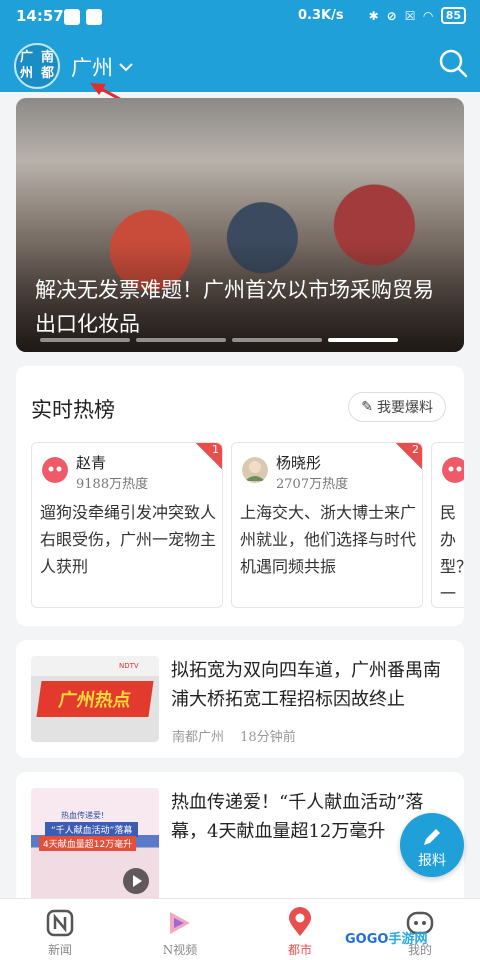 The width and height of the screenshot is (480, 960). Describe the element at coordinates (136, 881) in the screenshot. I see `play-icon` at that location.